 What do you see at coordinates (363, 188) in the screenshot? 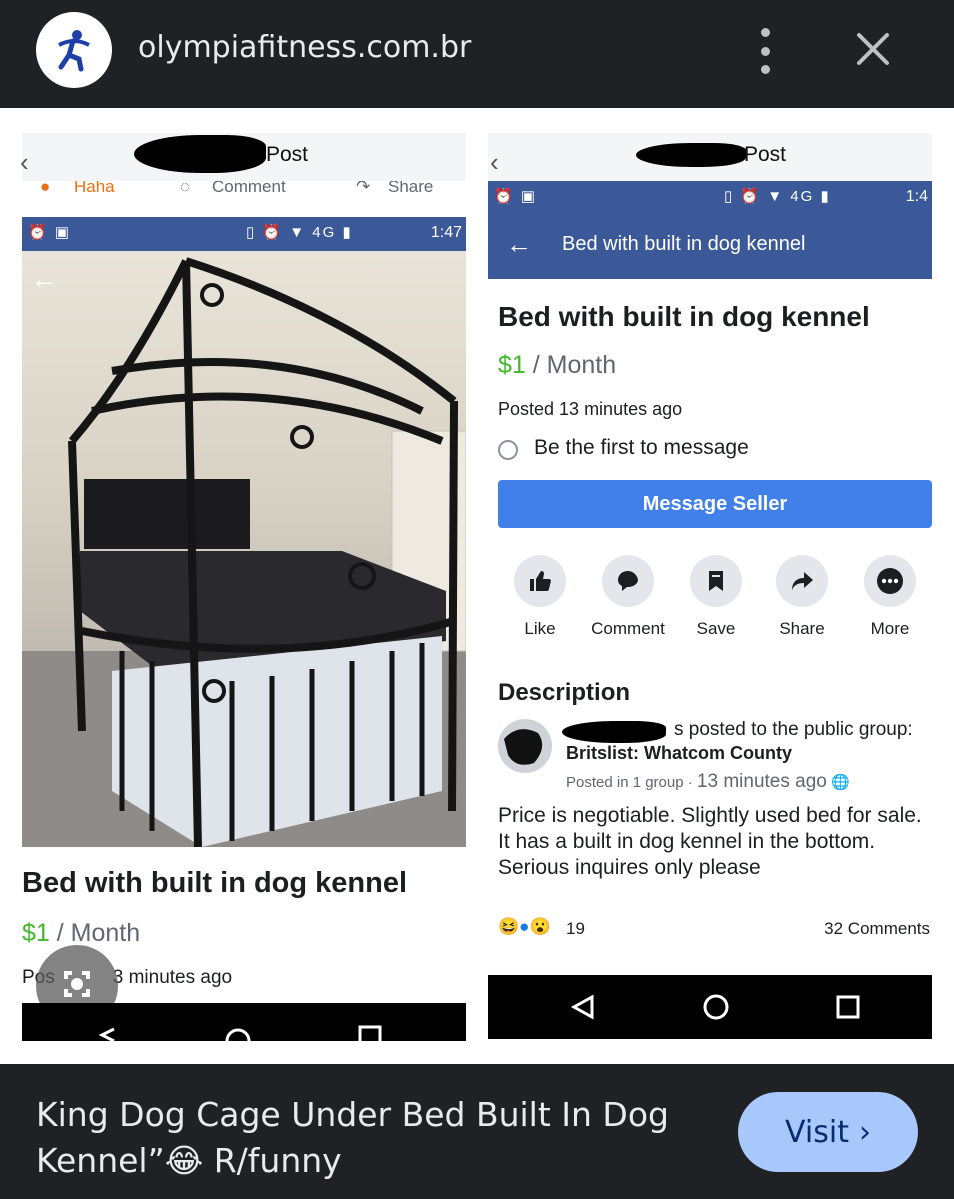
I see `share-icon: ↷` at bounding box center [363, 188].